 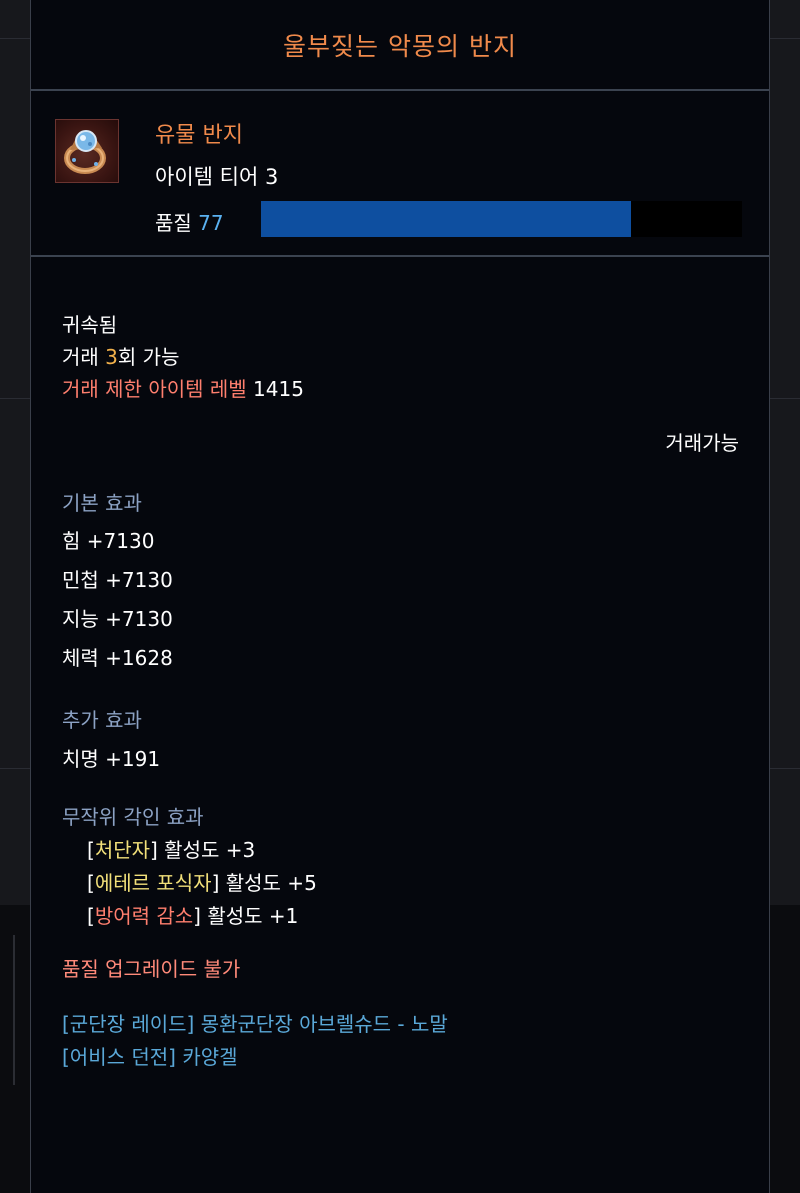 What do you see at coordinates (255, 1024) in the screenshot?
I see `drop-source: [군단장 레이드] 몽환군단장 아브렐슈드 - 노말` at bounding box center [255, 1024].